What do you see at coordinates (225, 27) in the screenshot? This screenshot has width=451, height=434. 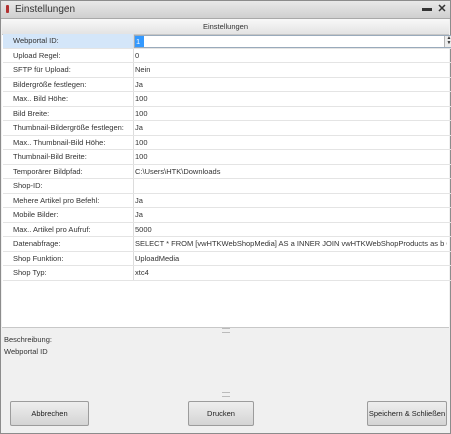 I see `grid-header: Einstellungen` at bounding box center [225, 27].